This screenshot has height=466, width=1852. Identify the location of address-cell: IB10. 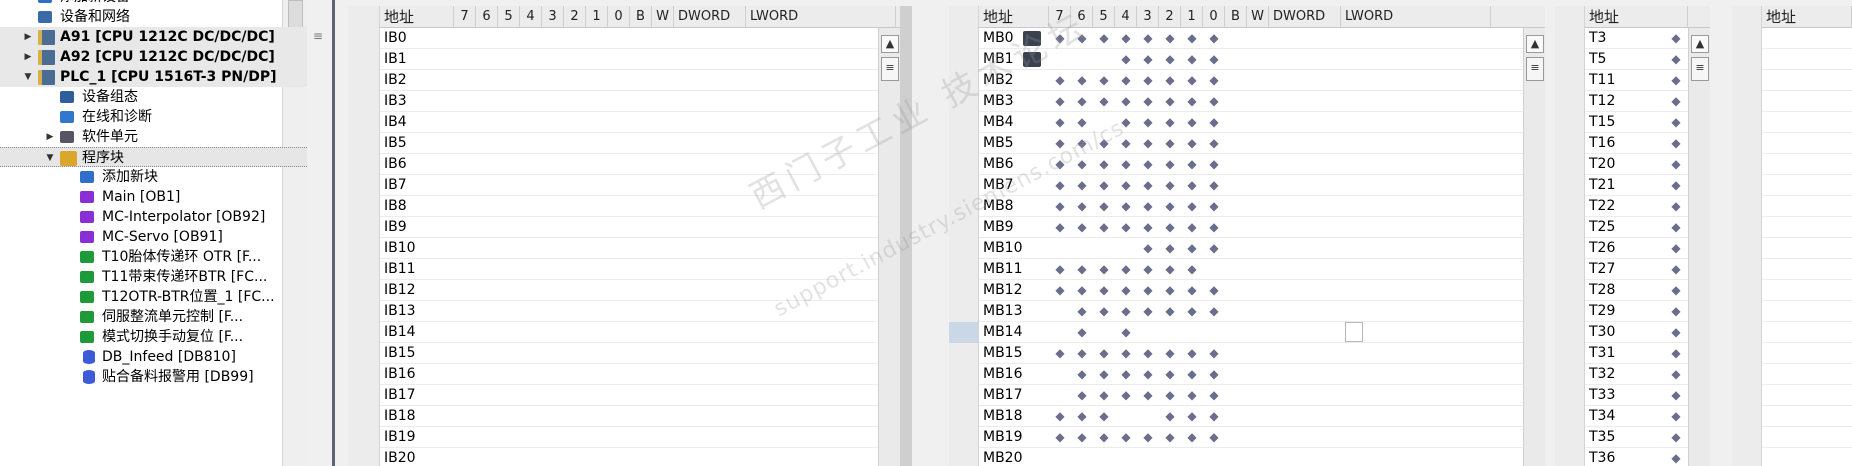
(400, 248).